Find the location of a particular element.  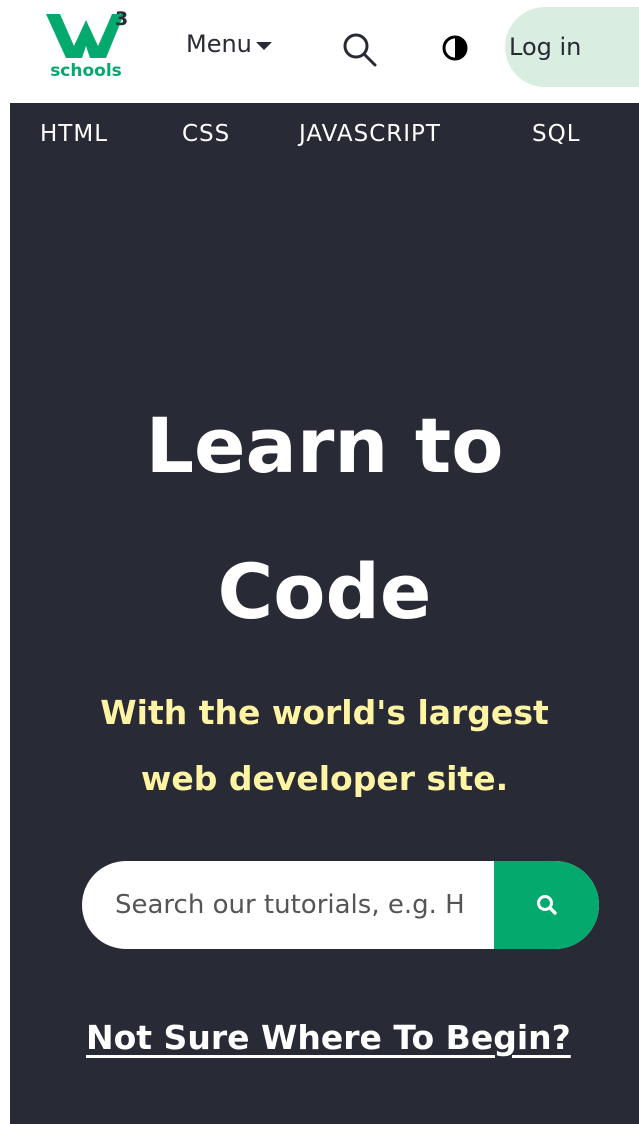

logo-text: schools is located at coordinates (86, 71).